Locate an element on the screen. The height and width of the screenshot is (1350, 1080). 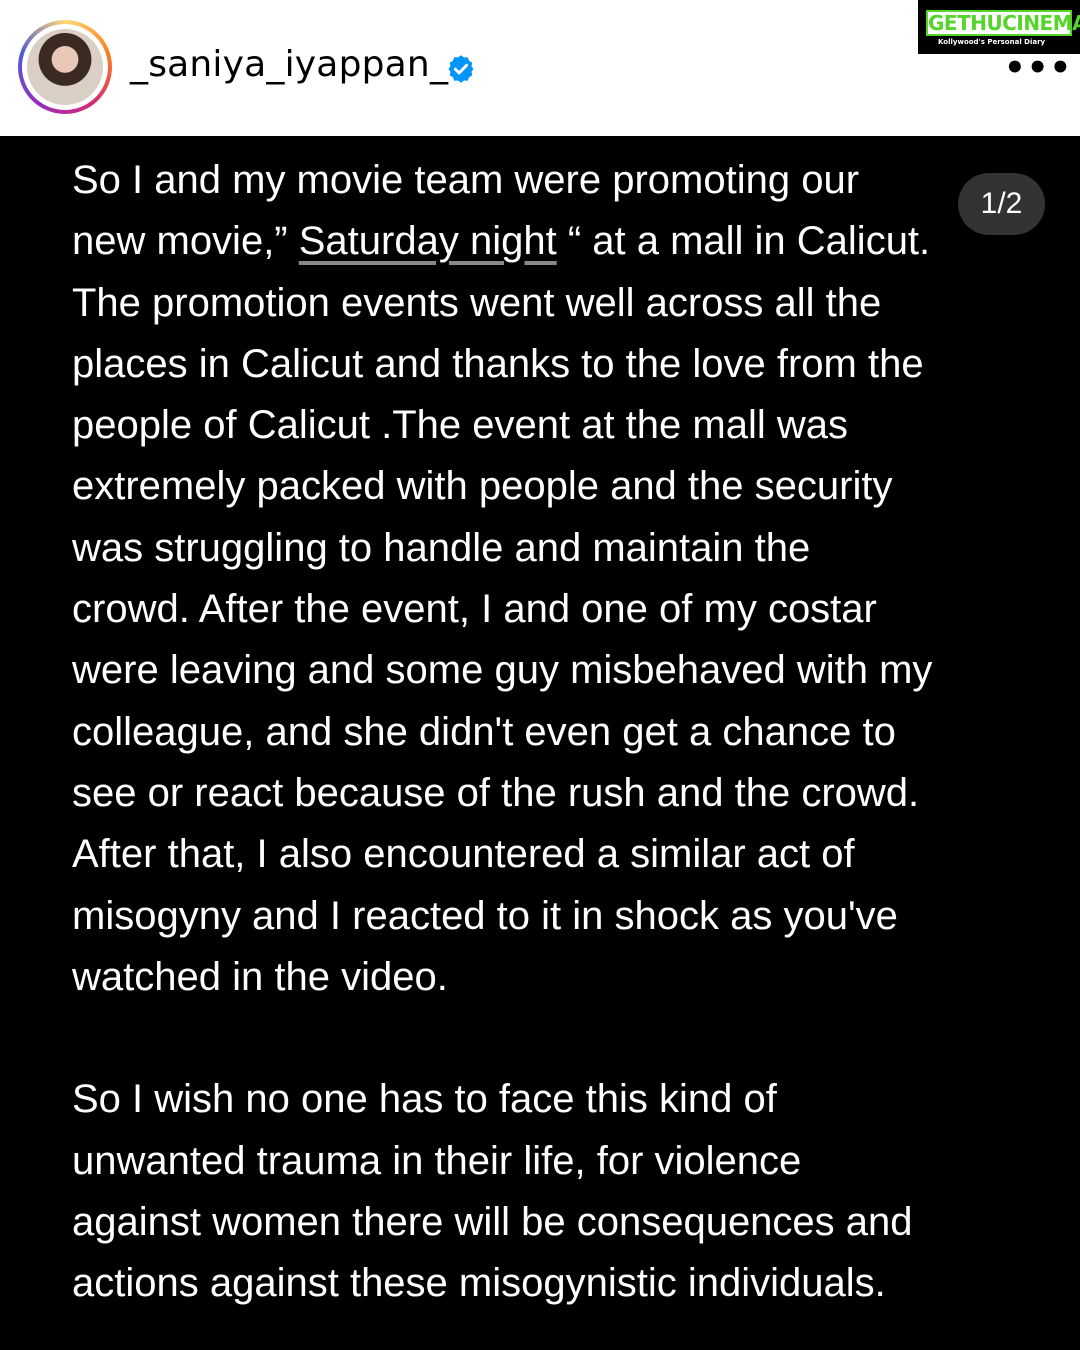
username-link: _saniya_iyappan_ is located at coordinates (289, 64).